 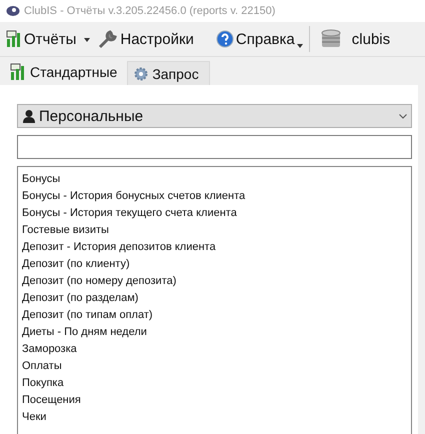 I want to click on reports-button: Отчёты, so click(x=41, y=39).